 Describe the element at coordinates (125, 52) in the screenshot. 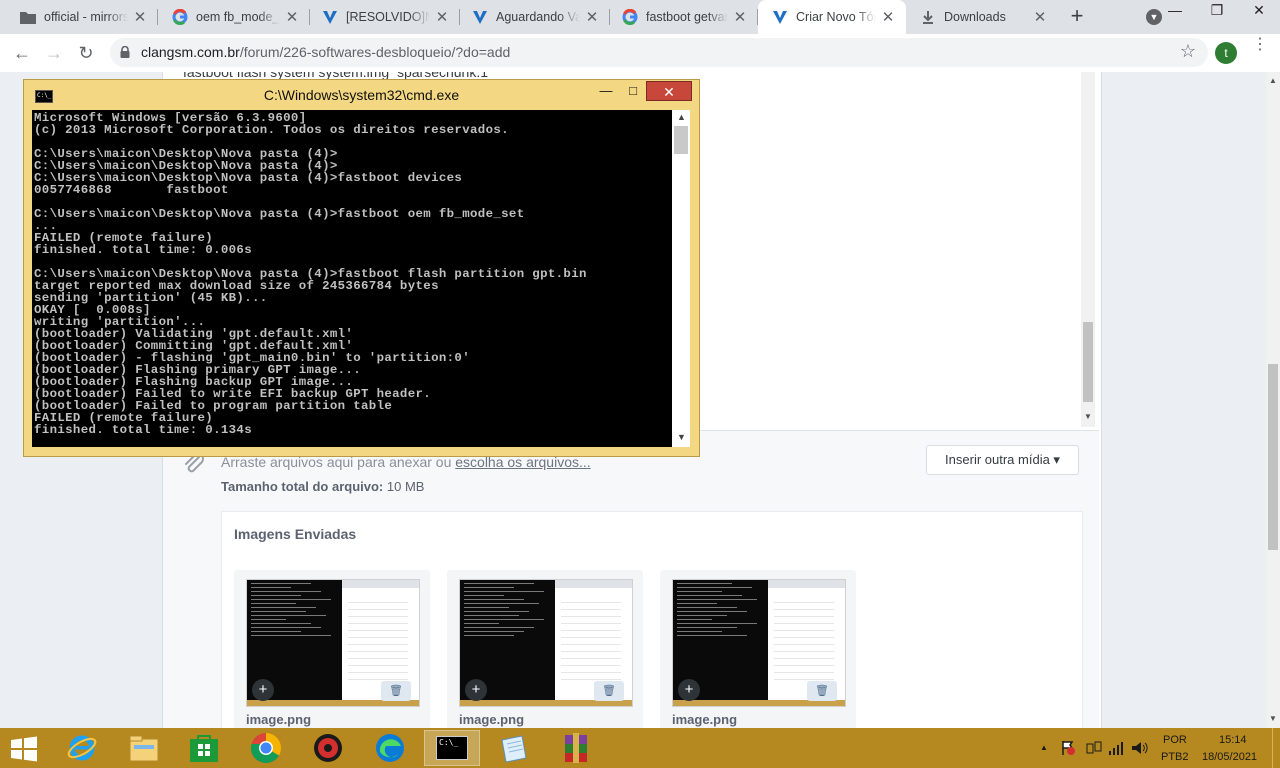

I see `lock-icon` at that location.